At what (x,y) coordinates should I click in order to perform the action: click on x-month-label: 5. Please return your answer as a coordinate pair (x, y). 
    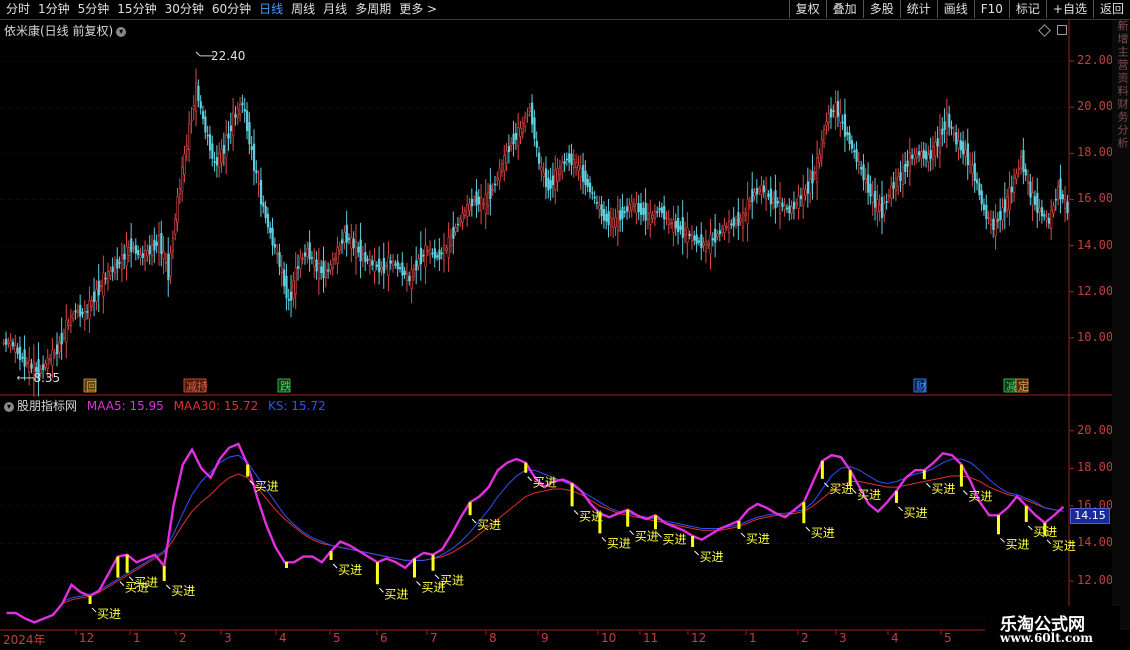
    Looking at the image, I should click on (948, 638).